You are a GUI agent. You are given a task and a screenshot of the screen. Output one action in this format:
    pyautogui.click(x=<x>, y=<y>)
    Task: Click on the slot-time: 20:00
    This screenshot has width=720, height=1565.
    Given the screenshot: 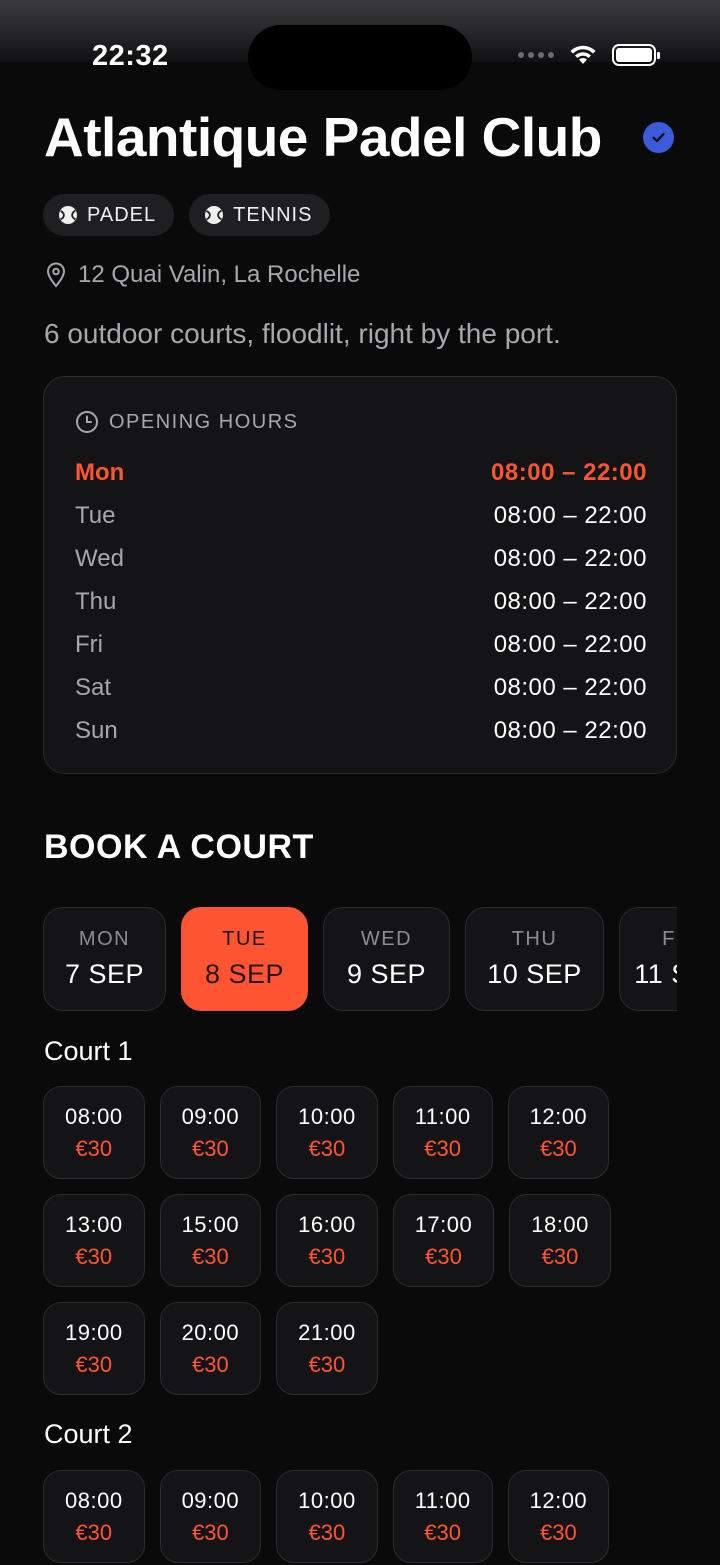 What is the action you would take?
    pyautogui.click(x=210, y=1332)
    